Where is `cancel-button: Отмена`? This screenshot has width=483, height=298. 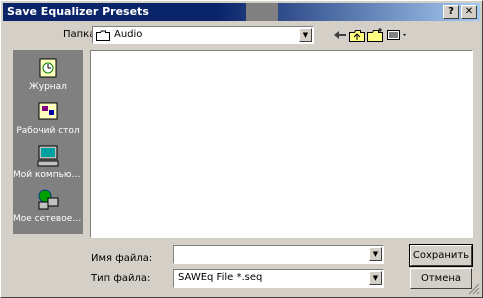
cancel-button: Отмена is located at coordinates (441, 278).